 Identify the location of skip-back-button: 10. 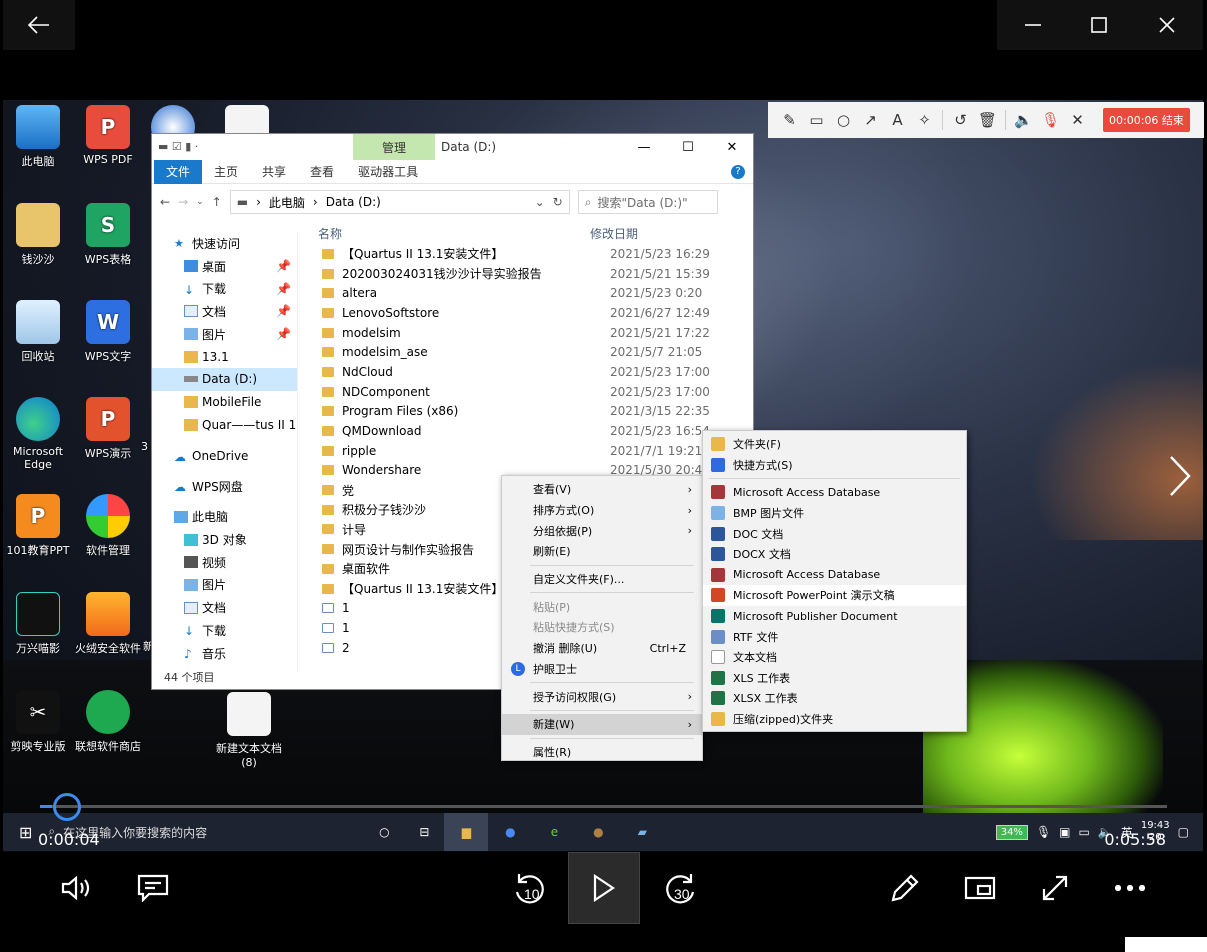
(529, 888).